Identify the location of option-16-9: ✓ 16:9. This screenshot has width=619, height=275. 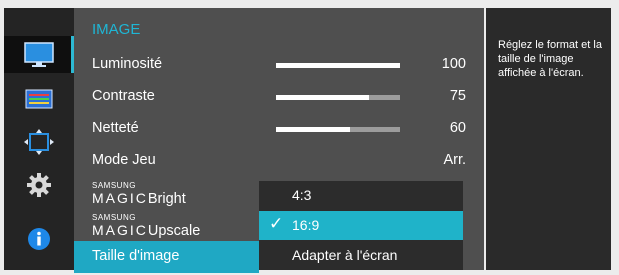
(361, 225).